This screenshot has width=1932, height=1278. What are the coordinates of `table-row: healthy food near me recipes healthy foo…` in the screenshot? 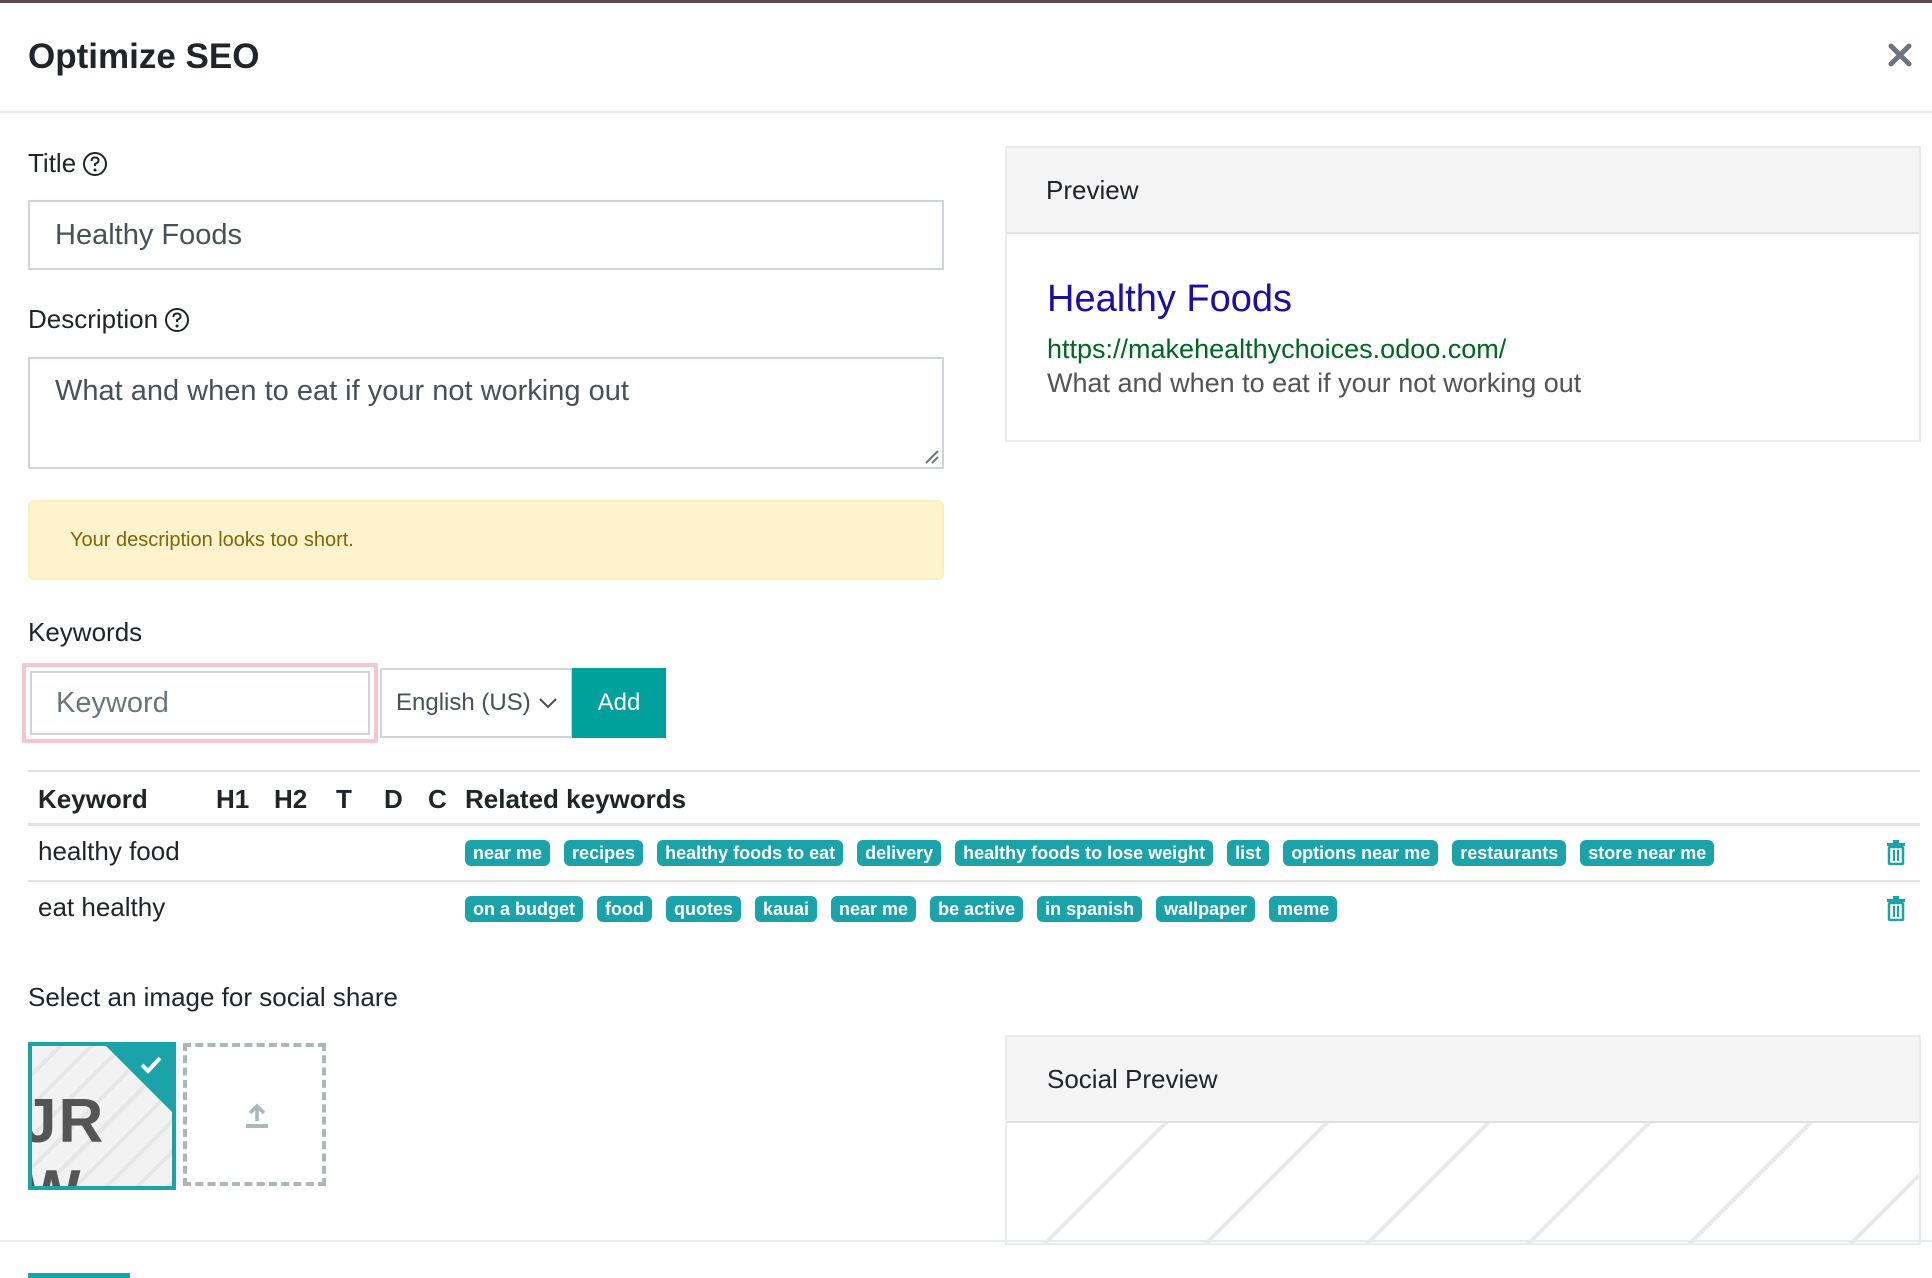 It's located at (974, 854).